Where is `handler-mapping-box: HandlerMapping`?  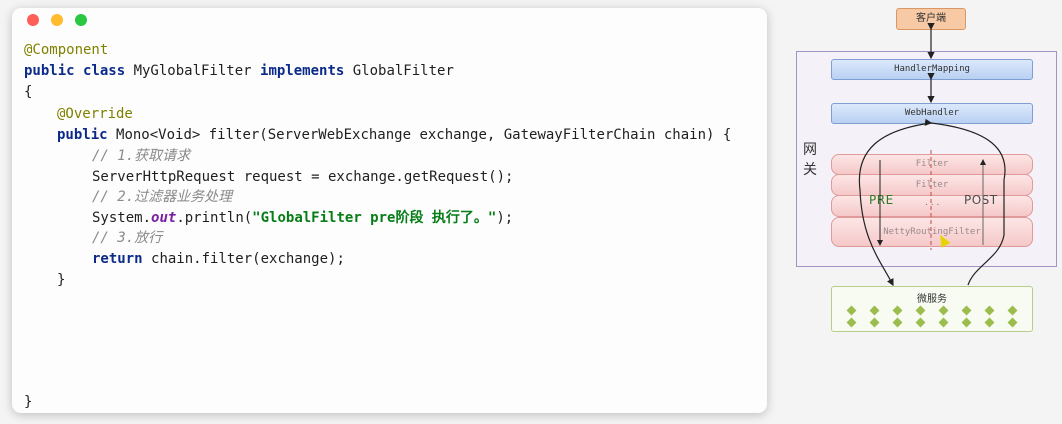 handler-mapping-box: HandlerMapping is located at coordinates (932, 69).